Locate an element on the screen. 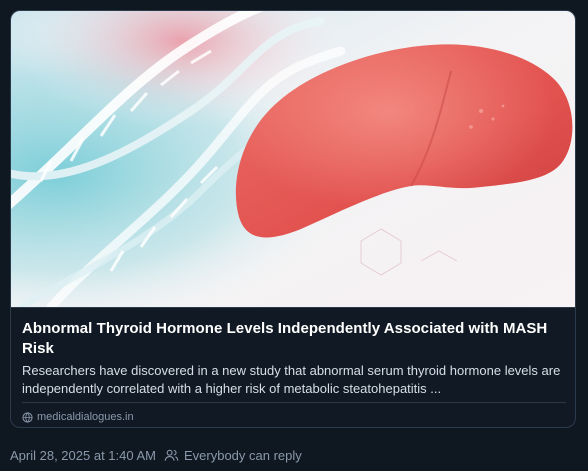  link-source-domain: medicaldialogues.in is located at coordinates (85, 417).